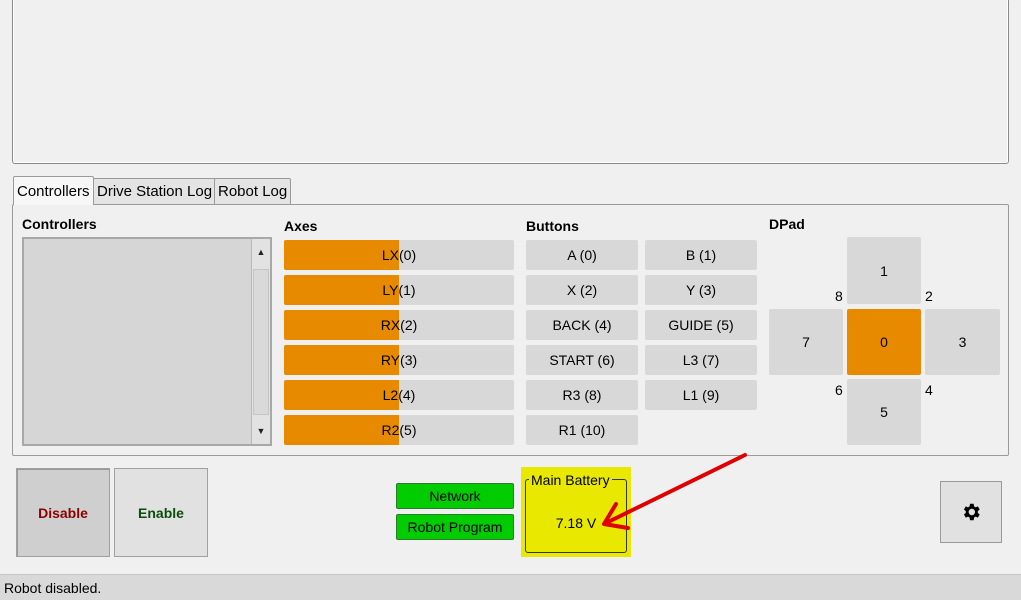 This screenshot has width=1021, height=600. What do you see at coordinates (53, 588) in the screenshot?
I see `status-bar-text: Robot disabled.` at bounding box center [53, 588].